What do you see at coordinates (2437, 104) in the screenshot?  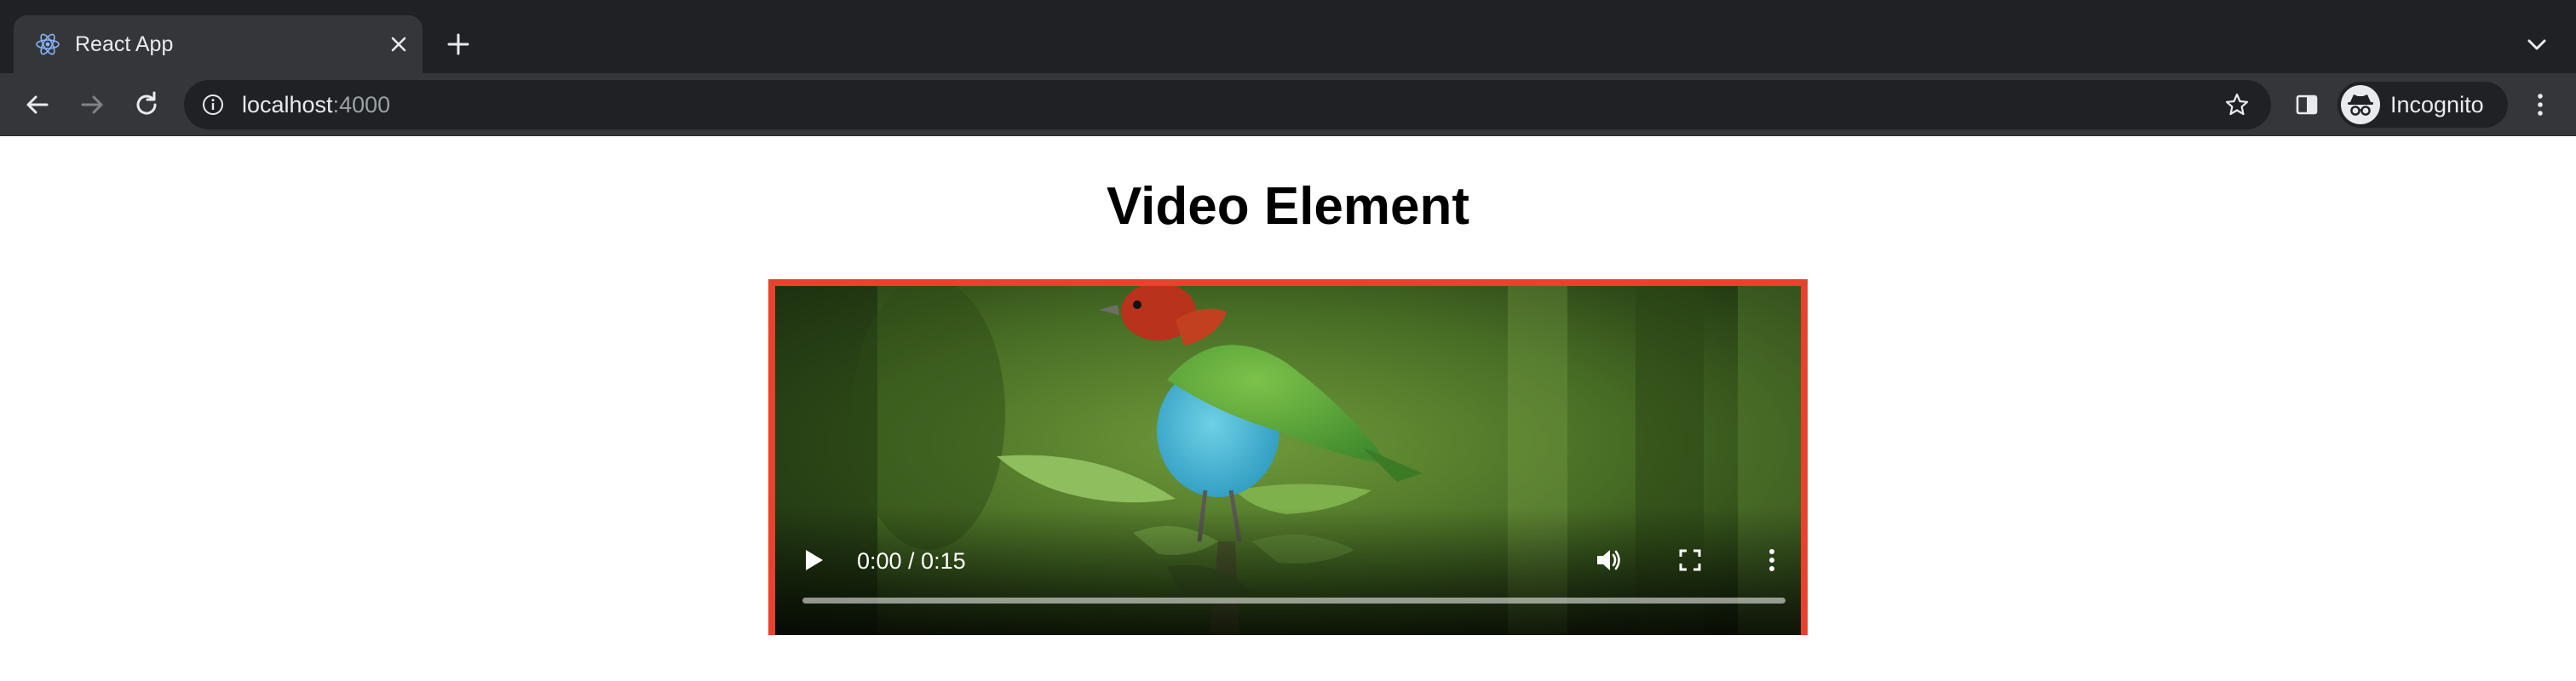 I see `profile-label: Incognito` at bounding box center [2437, 104].